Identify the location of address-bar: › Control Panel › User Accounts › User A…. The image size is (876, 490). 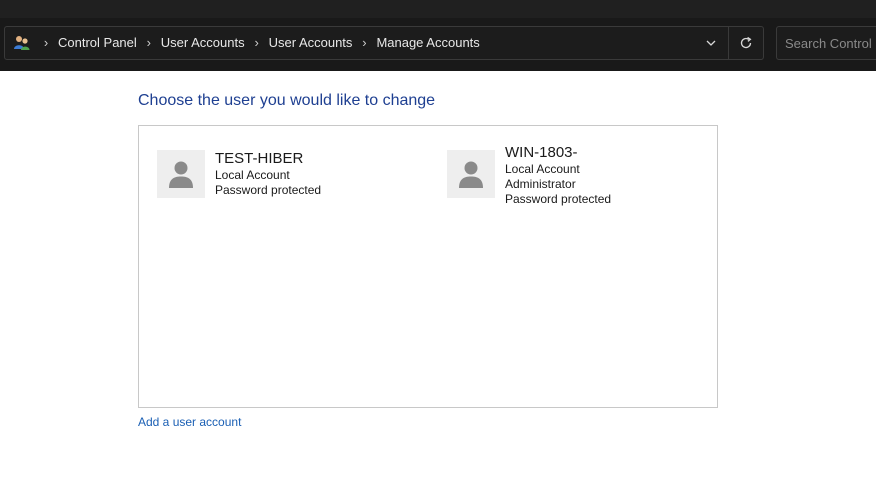
(384, 43).